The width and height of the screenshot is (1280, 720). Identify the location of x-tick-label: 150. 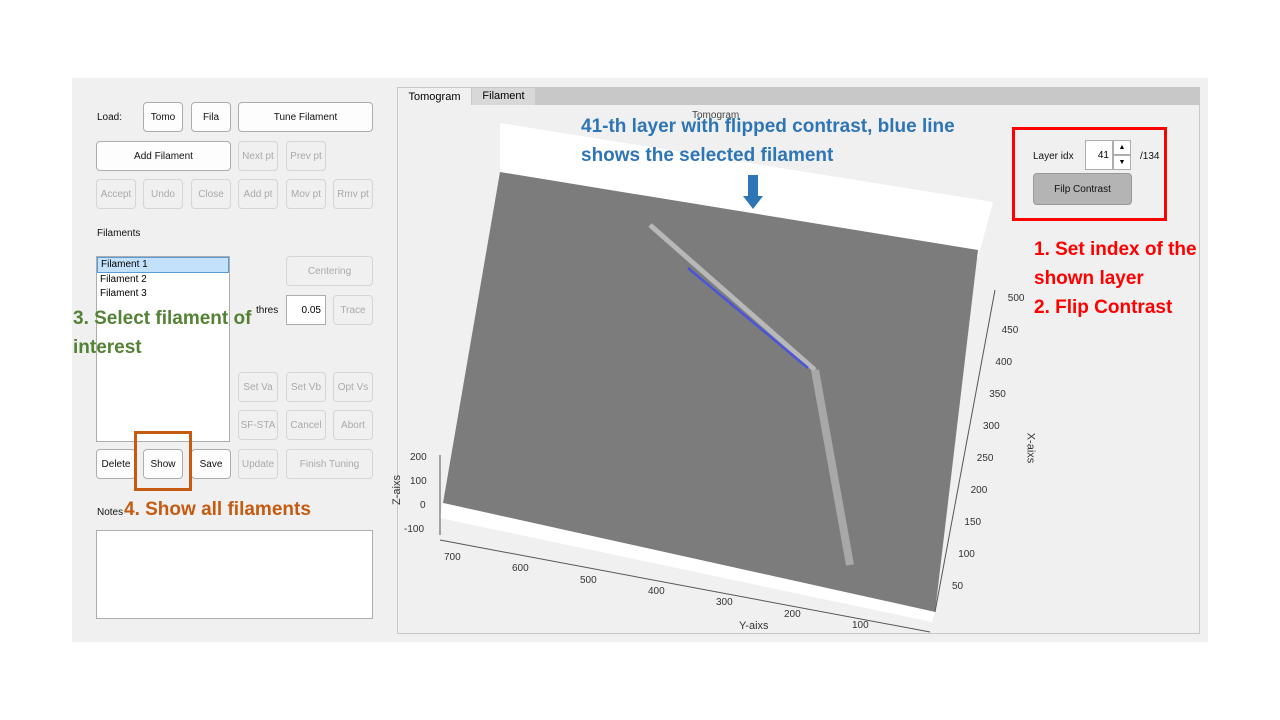
(973, 522).